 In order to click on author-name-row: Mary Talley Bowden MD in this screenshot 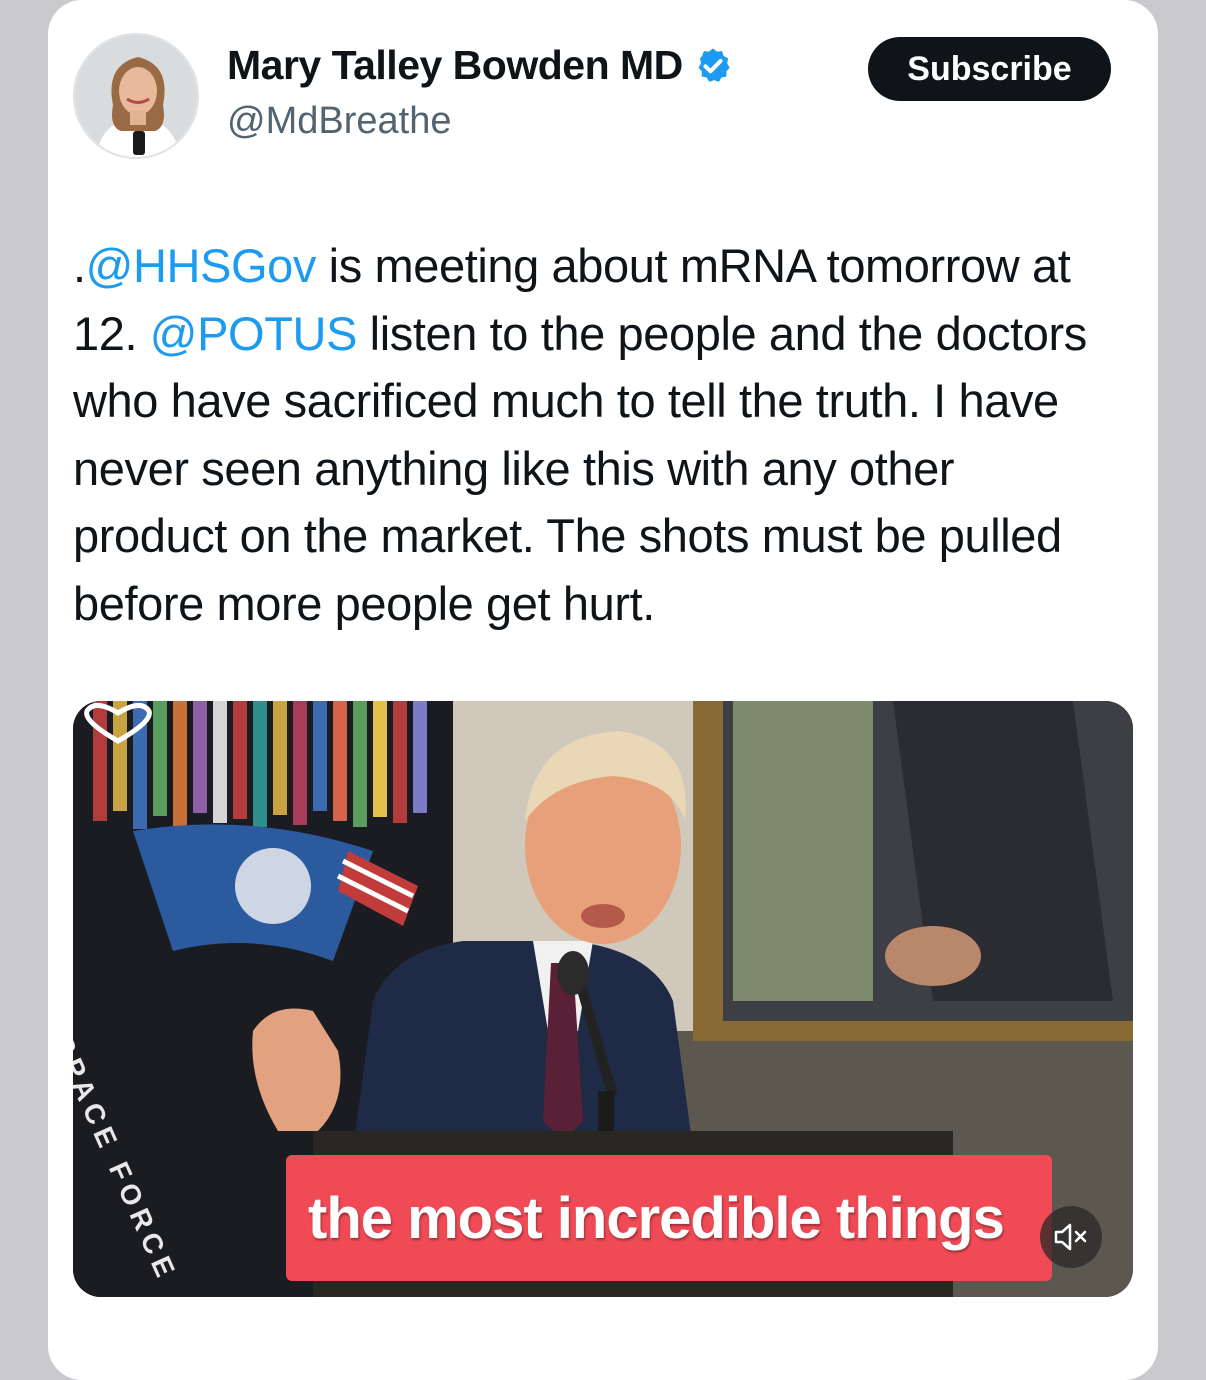, I will do `click(480, 65)`.